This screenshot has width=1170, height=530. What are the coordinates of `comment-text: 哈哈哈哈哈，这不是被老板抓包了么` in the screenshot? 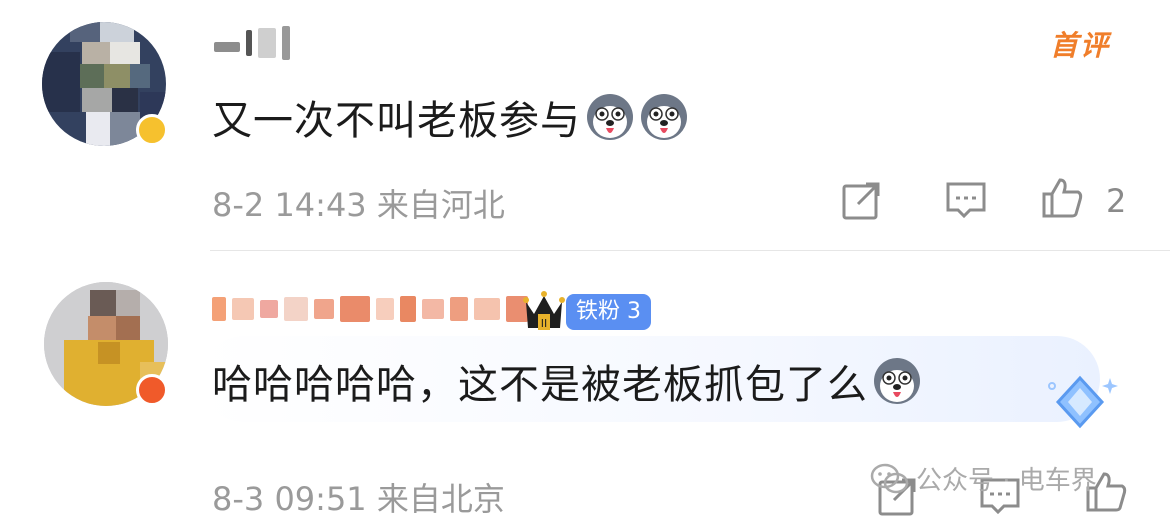 It's located at (567, 383).